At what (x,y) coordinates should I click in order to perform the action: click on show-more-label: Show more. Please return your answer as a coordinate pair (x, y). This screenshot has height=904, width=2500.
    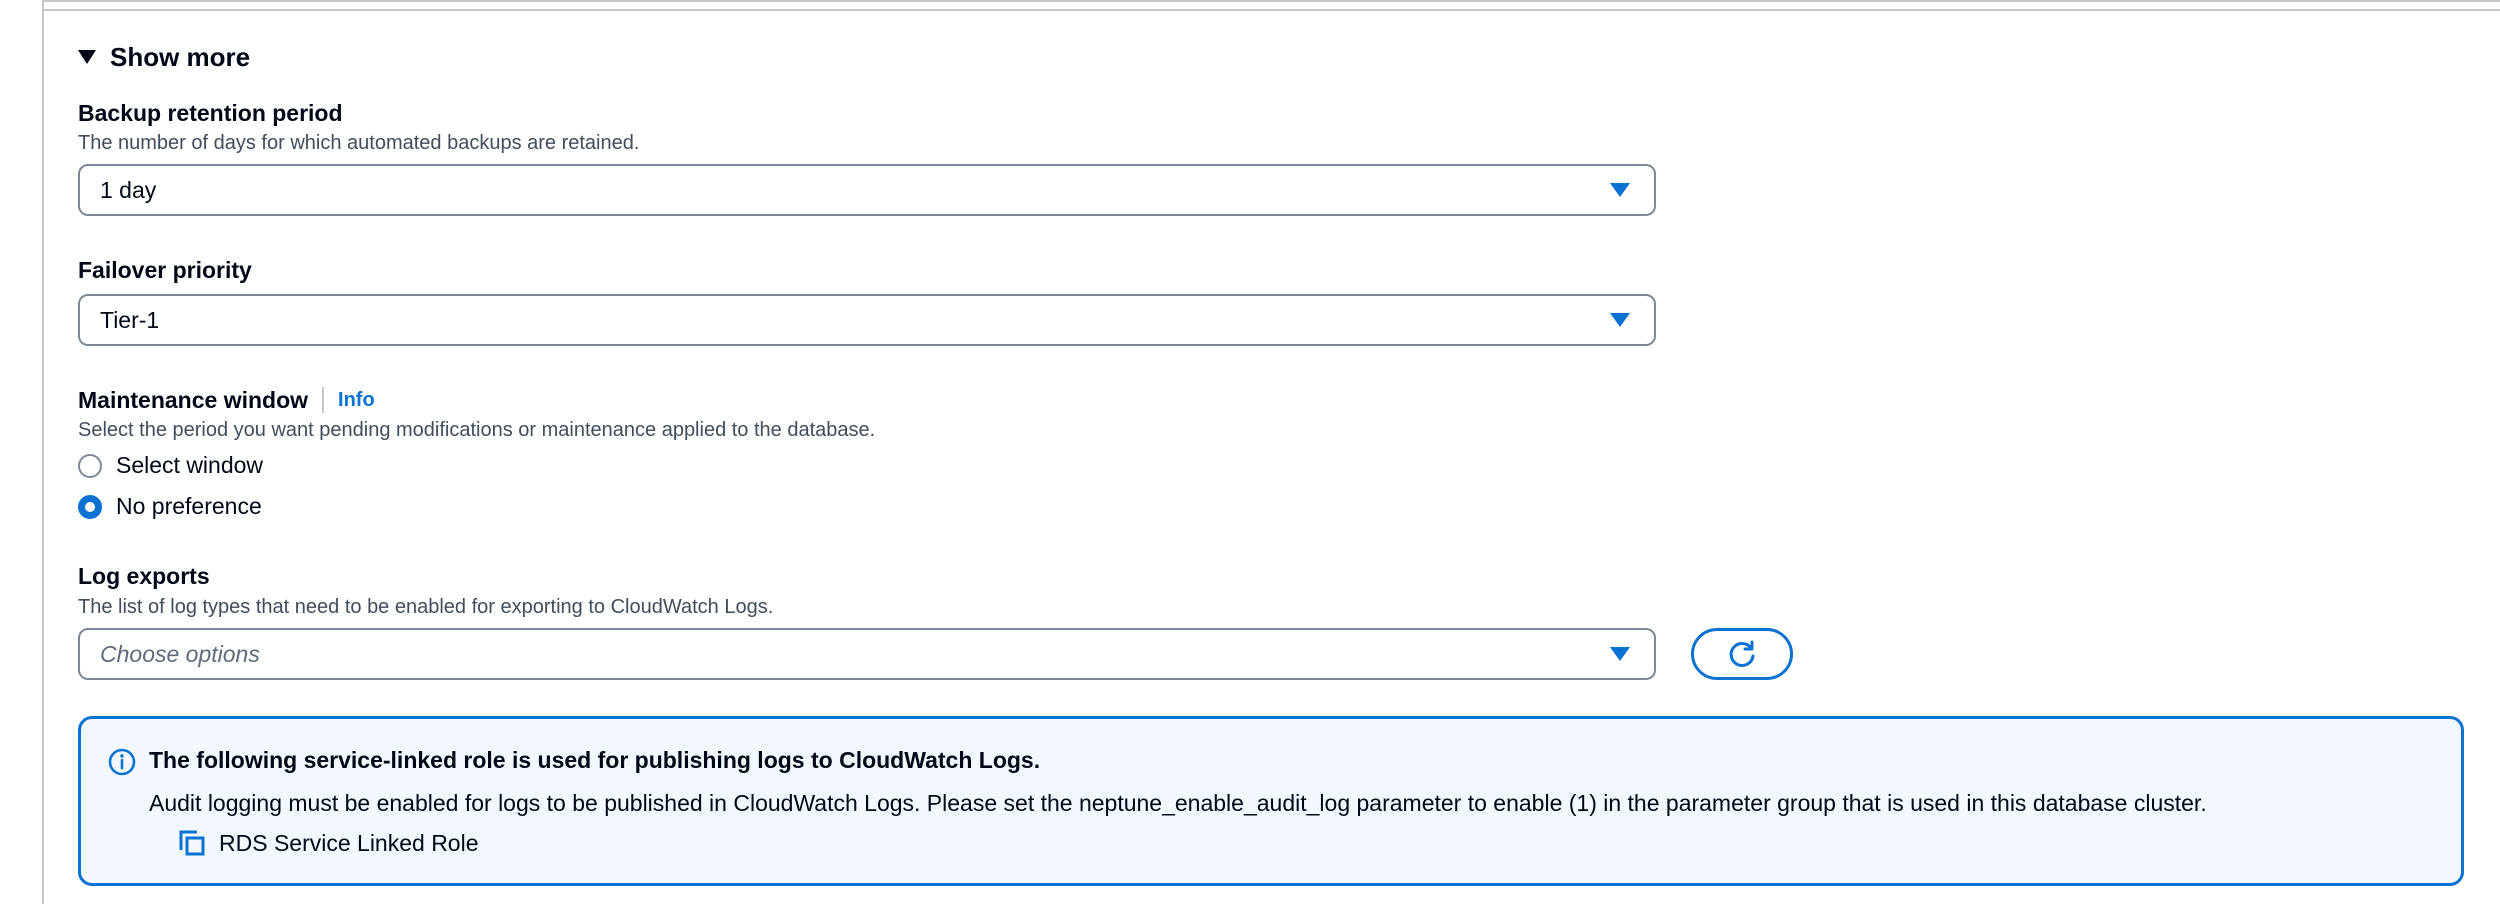
    Looking at the image, I should click on (180, 56).